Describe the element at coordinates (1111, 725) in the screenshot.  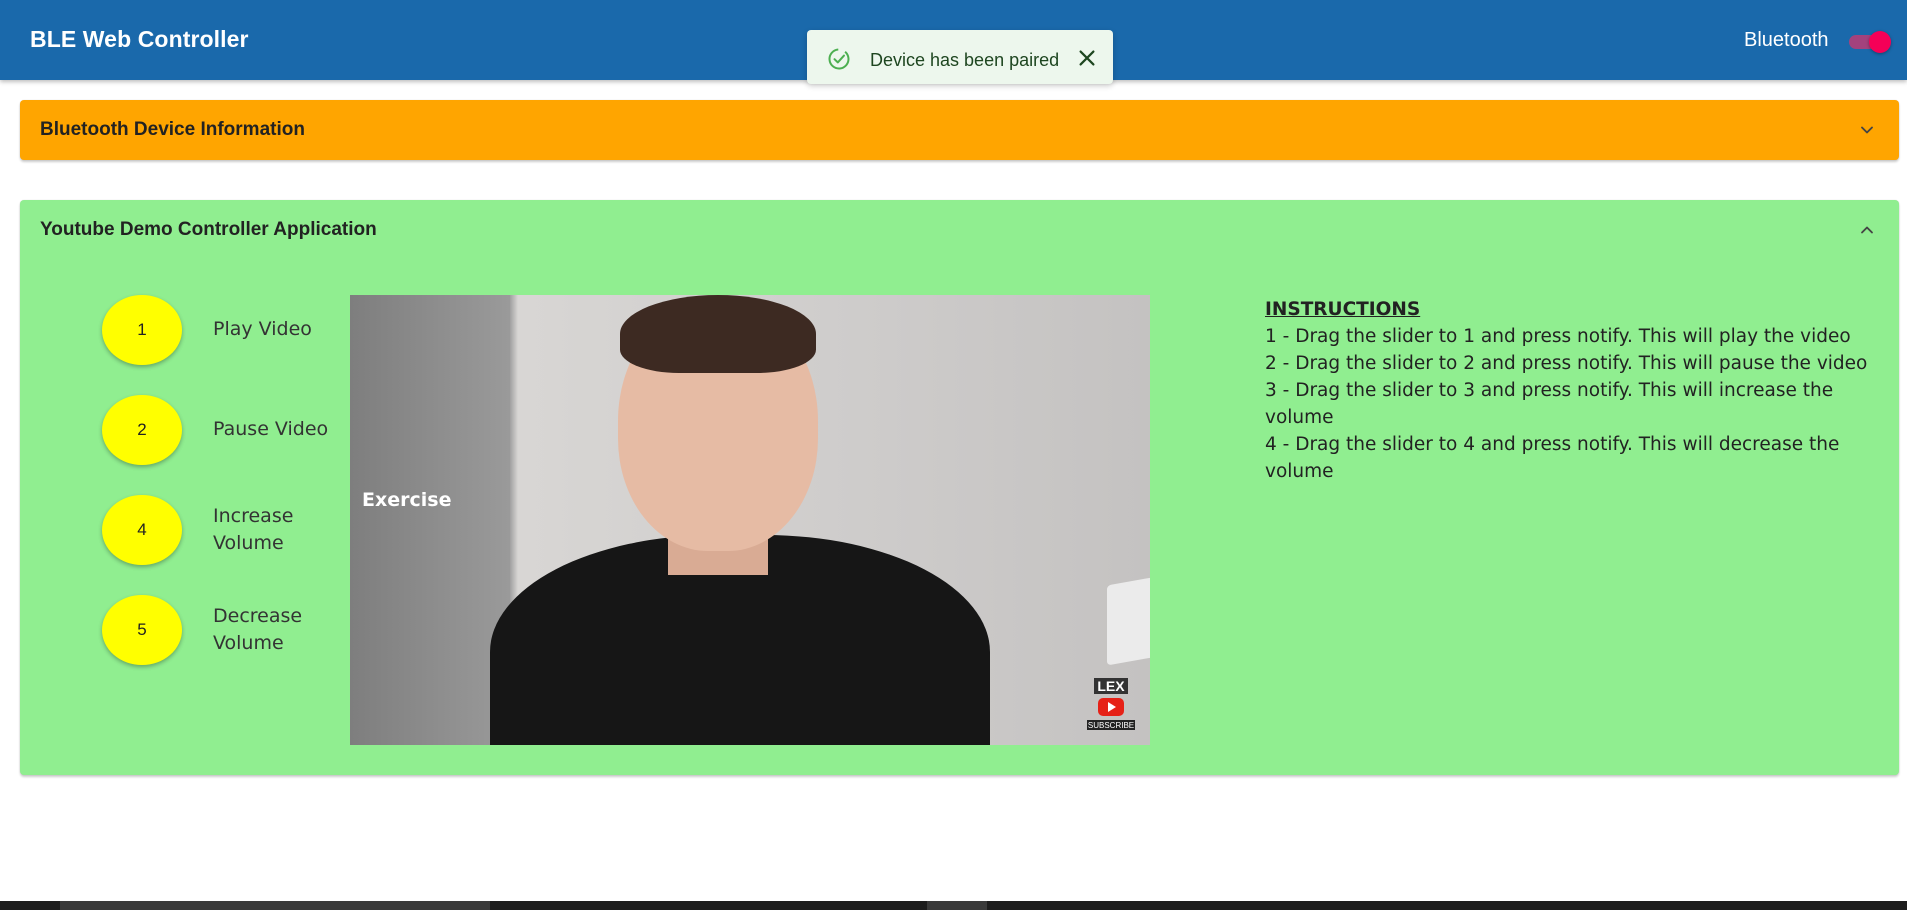
I see `svg-text: SUBSCRIBE` at that location.